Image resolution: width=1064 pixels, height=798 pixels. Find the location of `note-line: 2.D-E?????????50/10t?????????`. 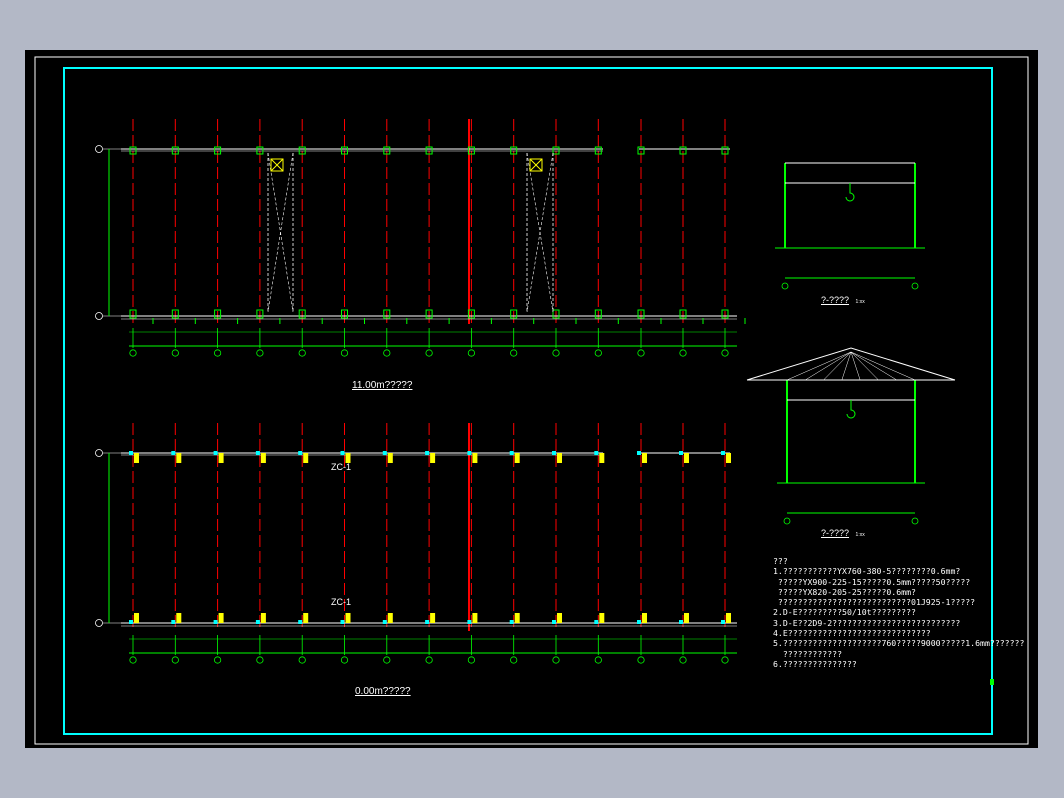

note-line: 2.D-E?????????50/10t????????? is located at coordinates (844, 612).